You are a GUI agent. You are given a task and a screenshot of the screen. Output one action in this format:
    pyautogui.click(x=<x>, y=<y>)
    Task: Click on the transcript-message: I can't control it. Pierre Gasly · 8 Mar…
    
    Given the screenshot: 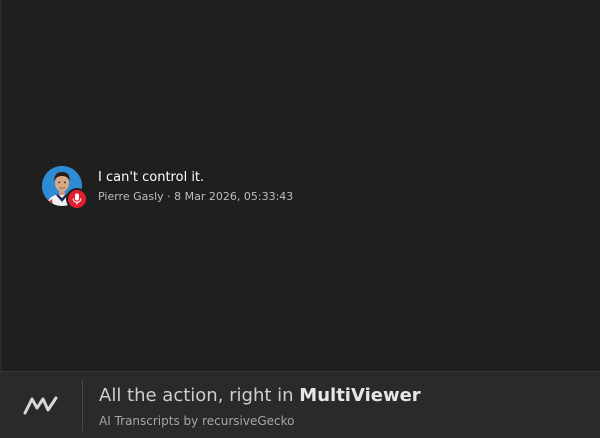 What is the action you would take?
    pyautogui.click(x=167, y=188)
    